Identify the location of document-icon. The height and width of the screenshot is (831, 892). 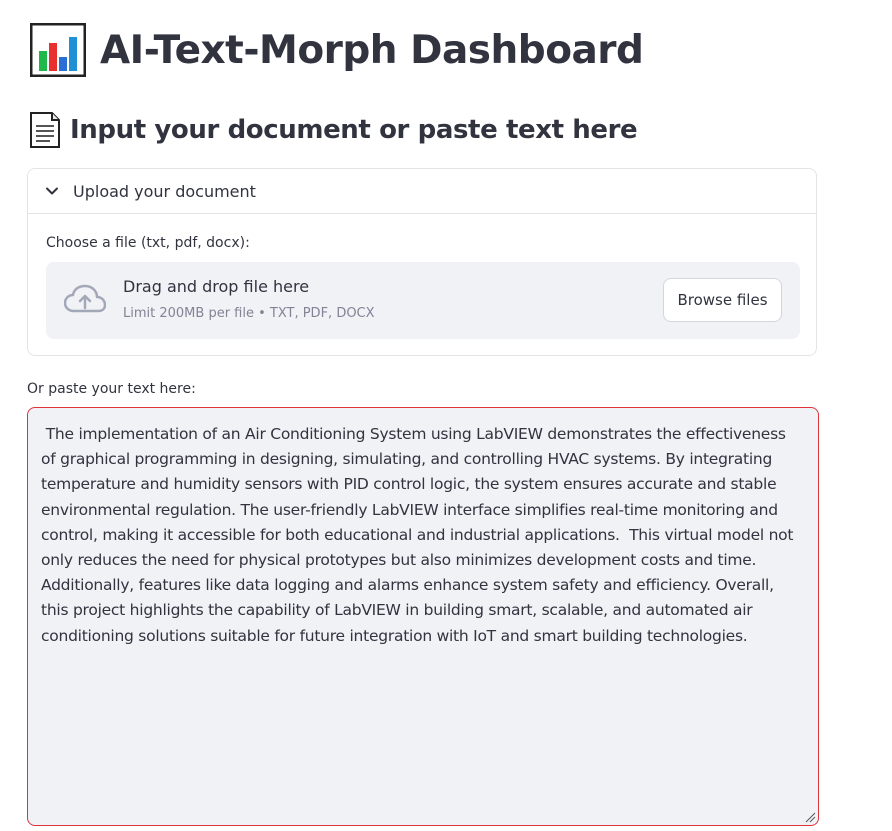
(45, 130).